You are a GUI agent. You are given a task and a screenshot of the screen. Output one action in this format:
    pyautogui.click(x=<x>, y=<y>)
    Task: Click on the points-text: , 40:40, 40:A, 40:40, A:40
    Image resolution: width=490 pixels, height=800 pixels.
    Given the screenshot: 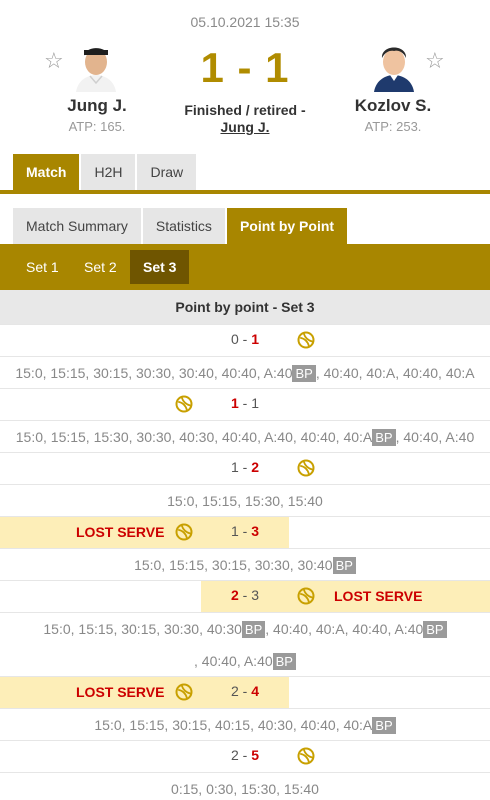 What is the action you would take?
    pyautogui.click(x=344, y=629)
    